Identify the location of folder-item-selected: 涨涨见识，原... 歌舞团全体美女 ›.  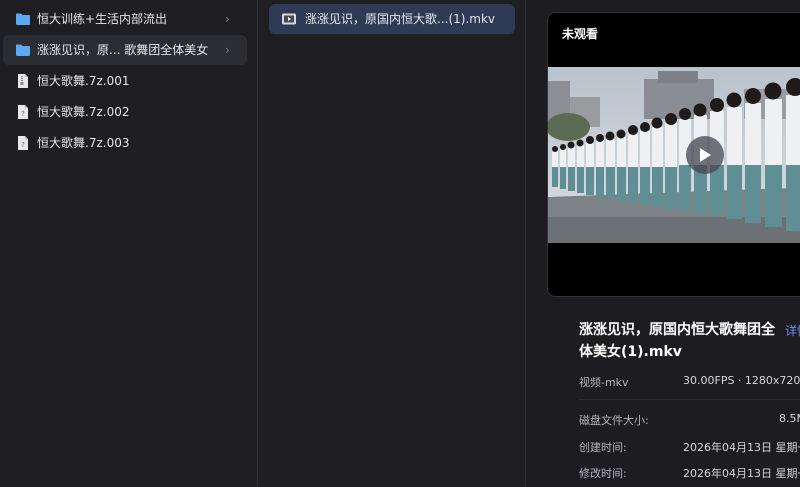
(125, 50).